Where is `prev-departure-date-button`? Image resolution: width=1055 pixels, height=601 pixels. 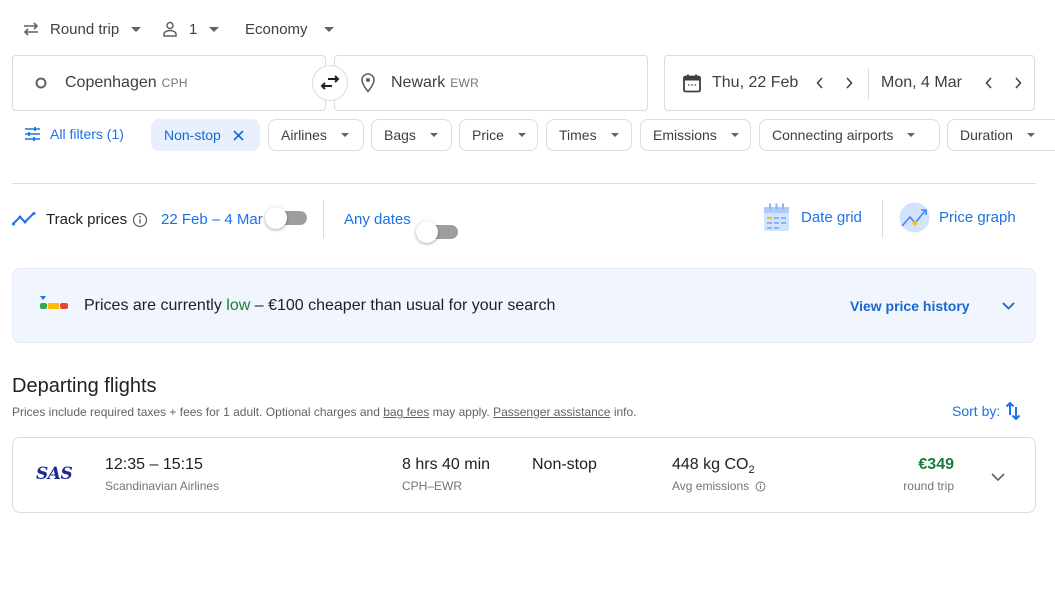
prev-departure-date-button is located at coordinates (820, 83).